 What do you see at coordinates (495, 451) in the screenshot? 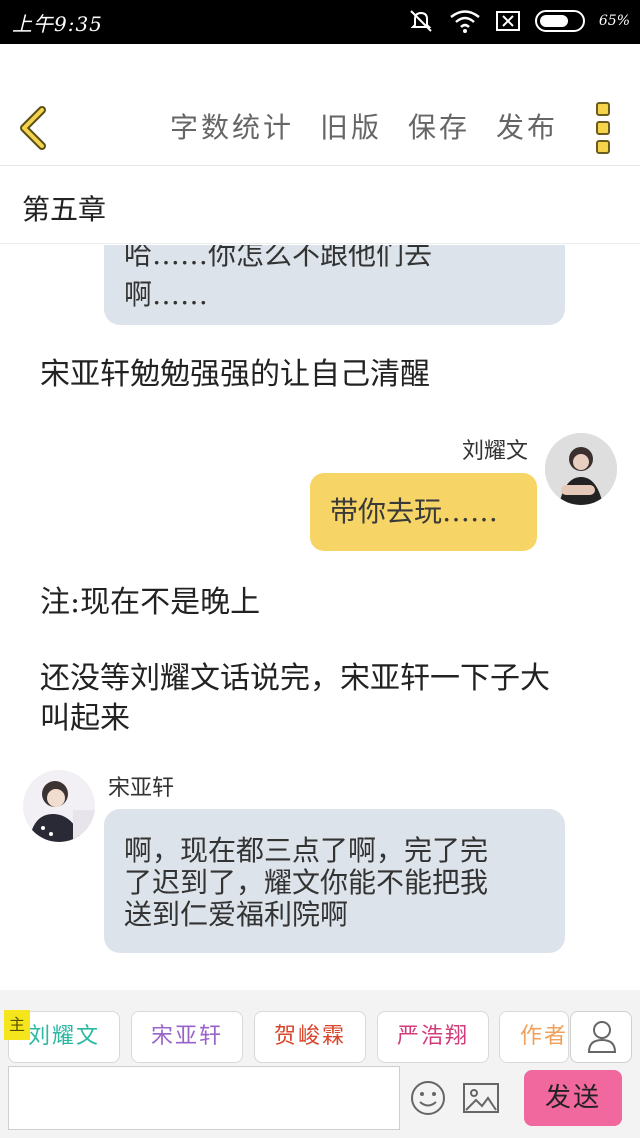
I see `speaker-name: 刘耀文` at bounding box center [495, 451].